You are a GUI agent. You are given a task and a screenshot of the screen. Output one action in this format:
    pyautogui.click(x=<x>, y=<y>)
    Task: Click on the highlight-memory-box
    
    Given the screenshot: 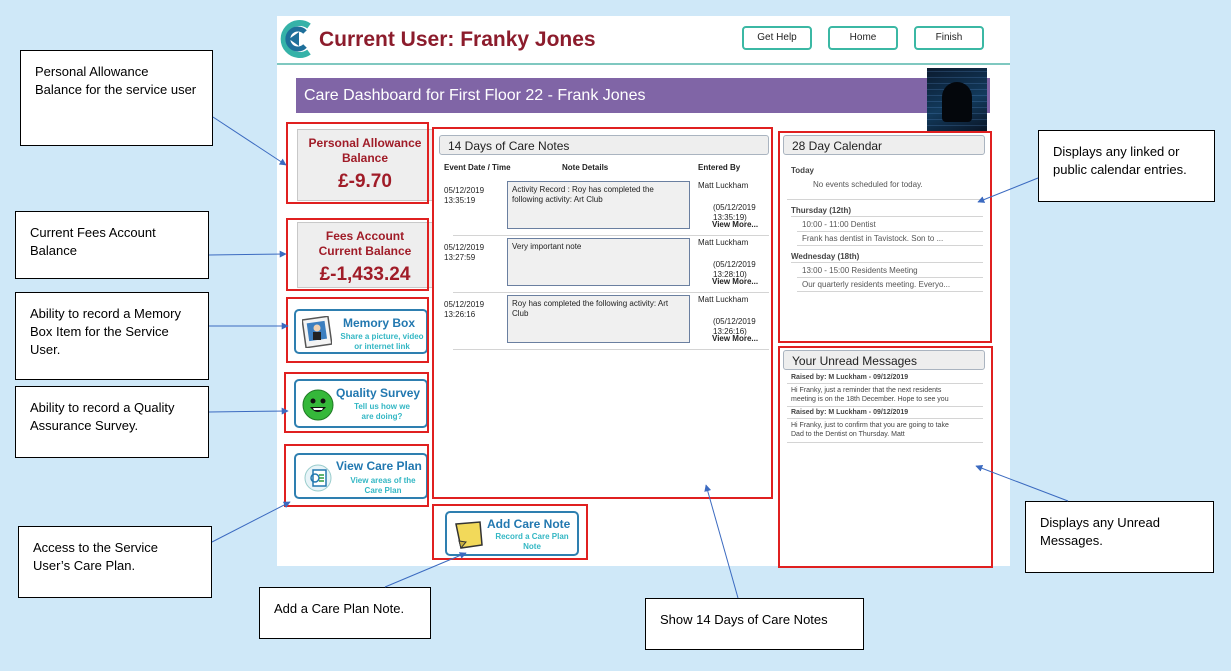 What is the action you would take?
    pyautogui.click(x=357, y=330)
    